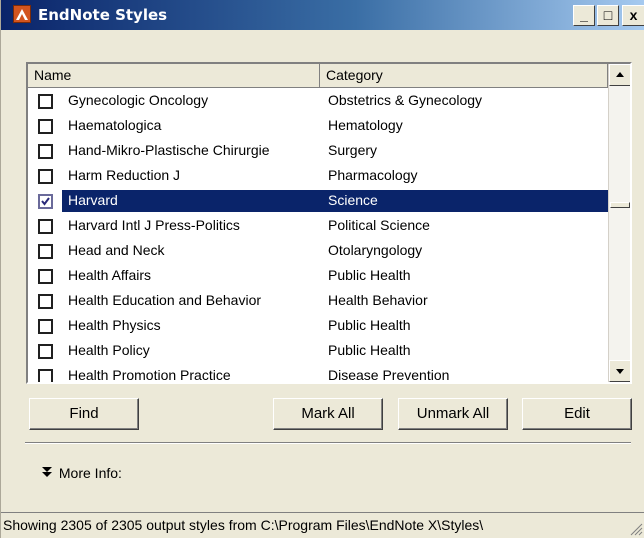  Describe the element at coordinates (389, 375) in the screenshot. I see `style-category: Disease Prevention` at that location.